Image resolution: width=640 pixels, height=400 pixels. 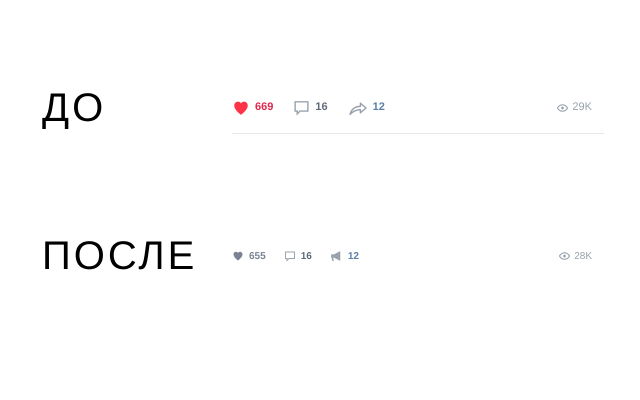 I want to click on section-label: ДО, so click(x=74, y=108).